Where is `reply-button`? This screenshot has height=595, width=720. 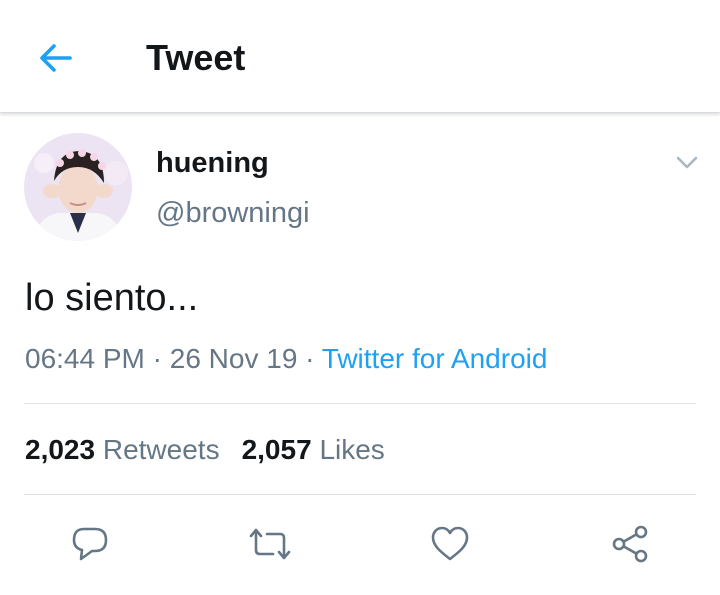
reply-button is located at coordinates (90, 544).